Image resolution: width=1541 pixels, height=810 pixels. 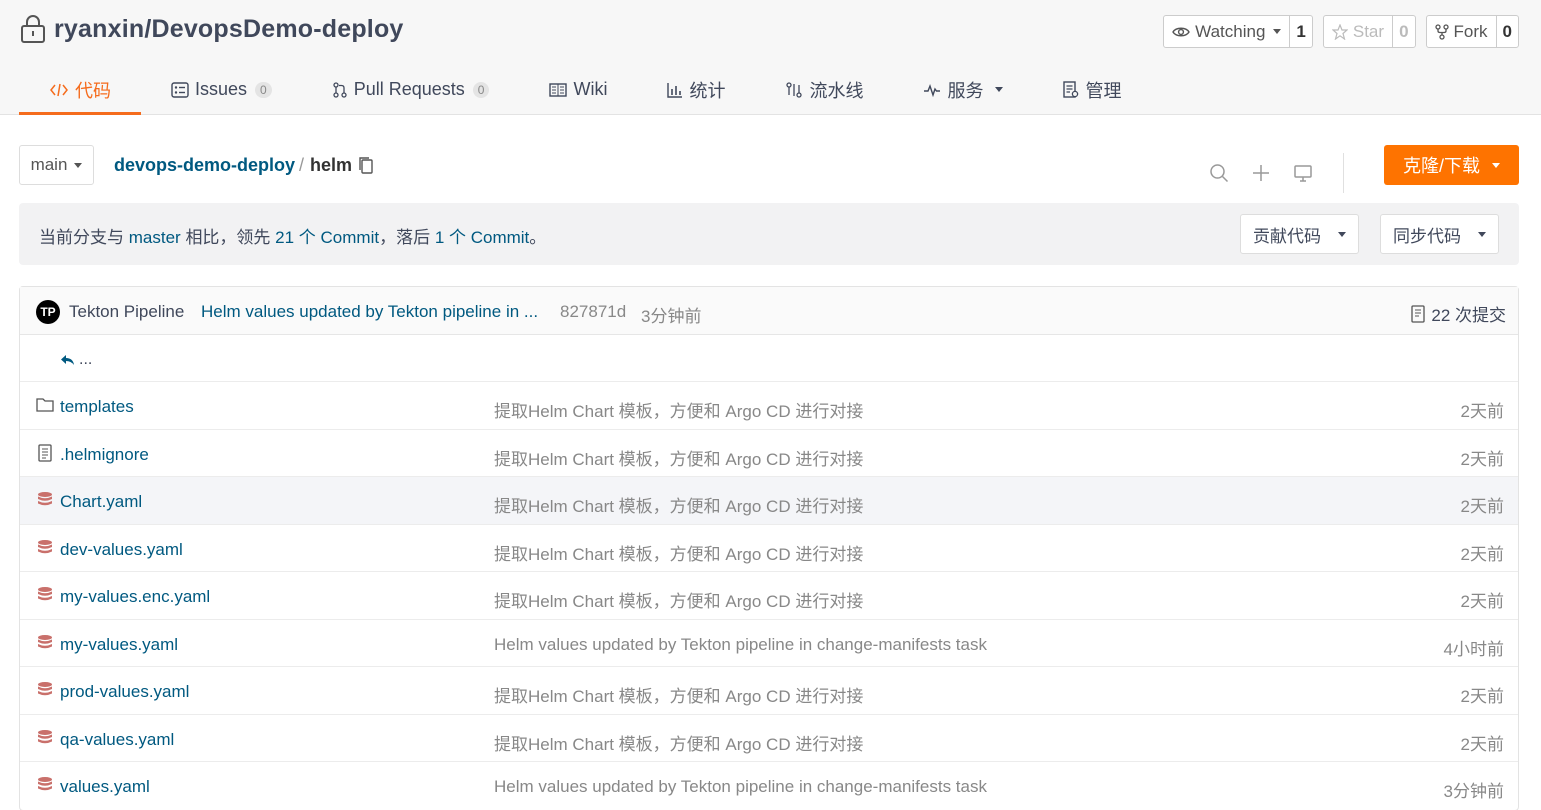 I want to click on watch-button: Watching 1, so click(x=1238, y=31).